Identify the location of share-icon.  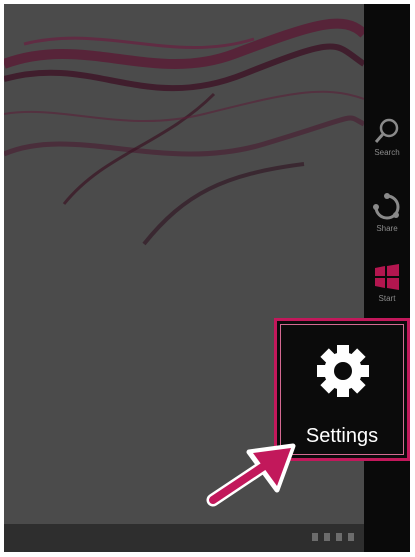
(386, 206).